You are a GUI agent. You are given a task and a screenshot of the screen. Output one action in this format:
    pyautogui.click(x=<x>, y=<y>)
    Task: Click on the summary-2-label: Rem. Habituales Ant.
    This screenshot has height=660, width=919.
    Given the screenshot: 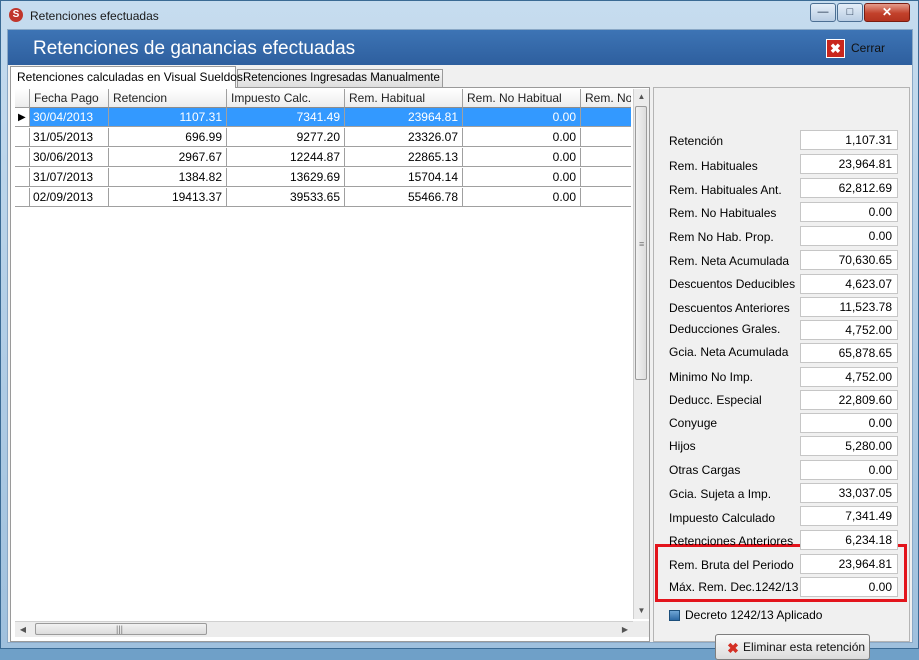 What is the action you would take?
    pyautogui.click(x=725, y=190)
    